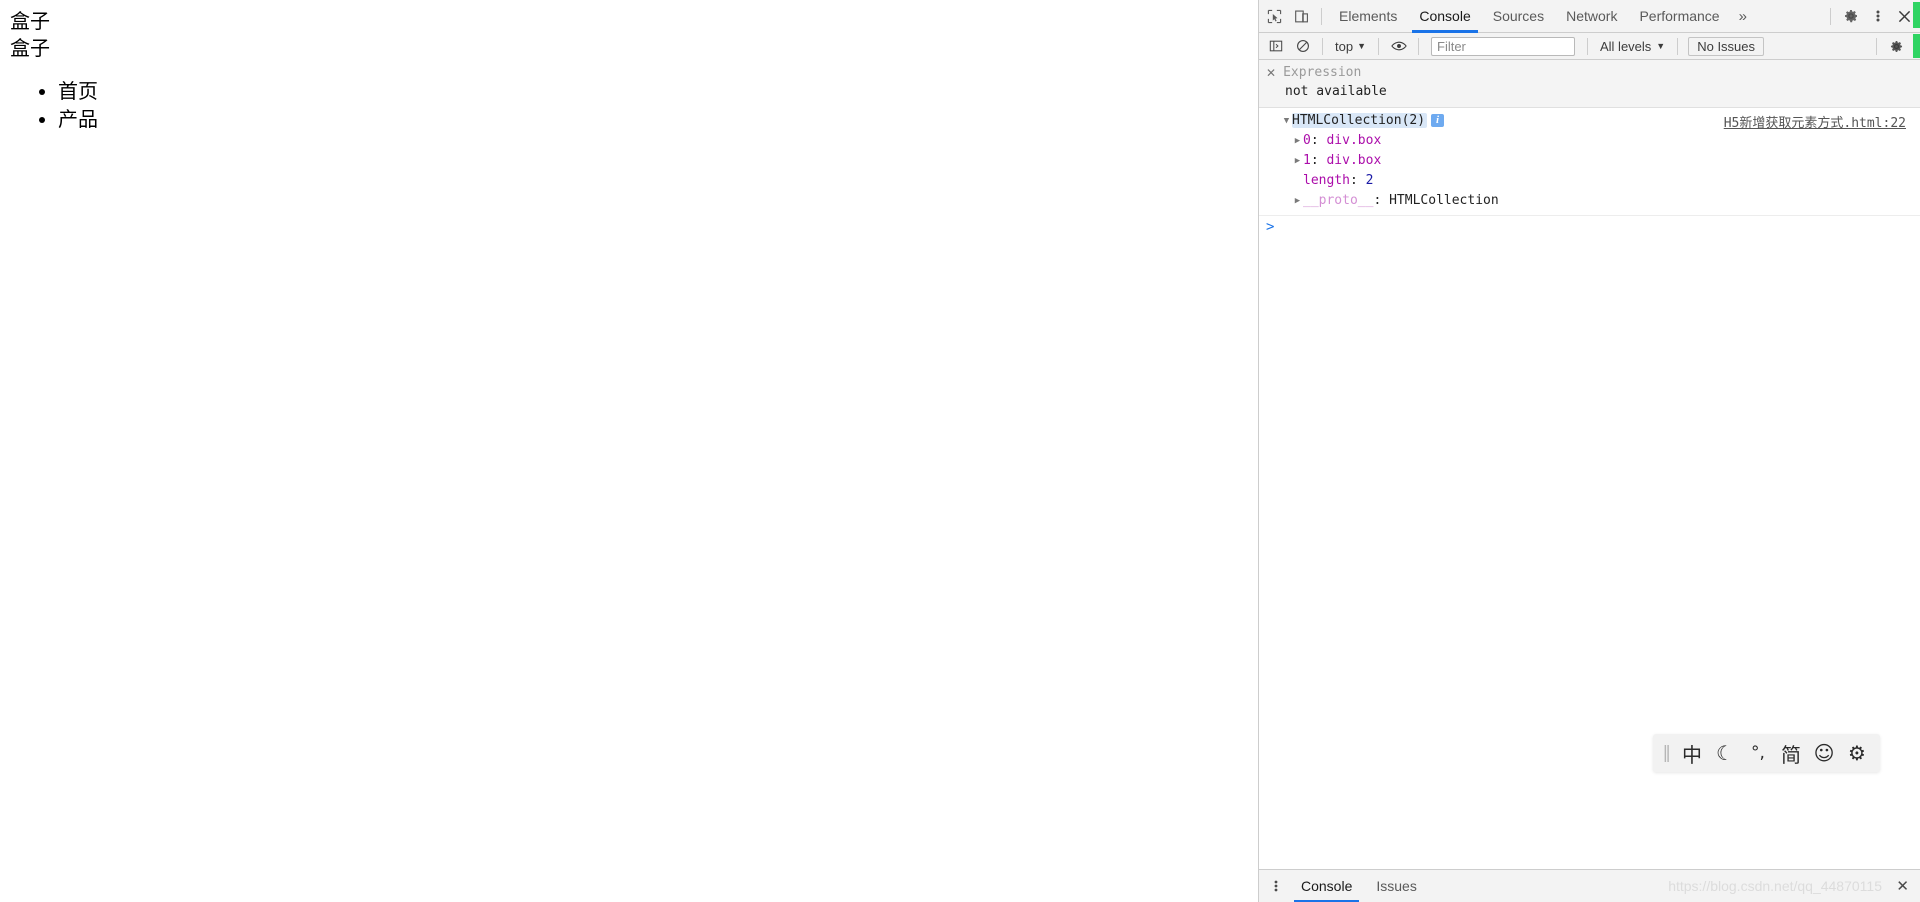 The image size is (1920, 902). What do you see at coordinates (1322, 72) in the screenshot?
I see `live-expression-name: Expression` at bounding box center [1322, 72].